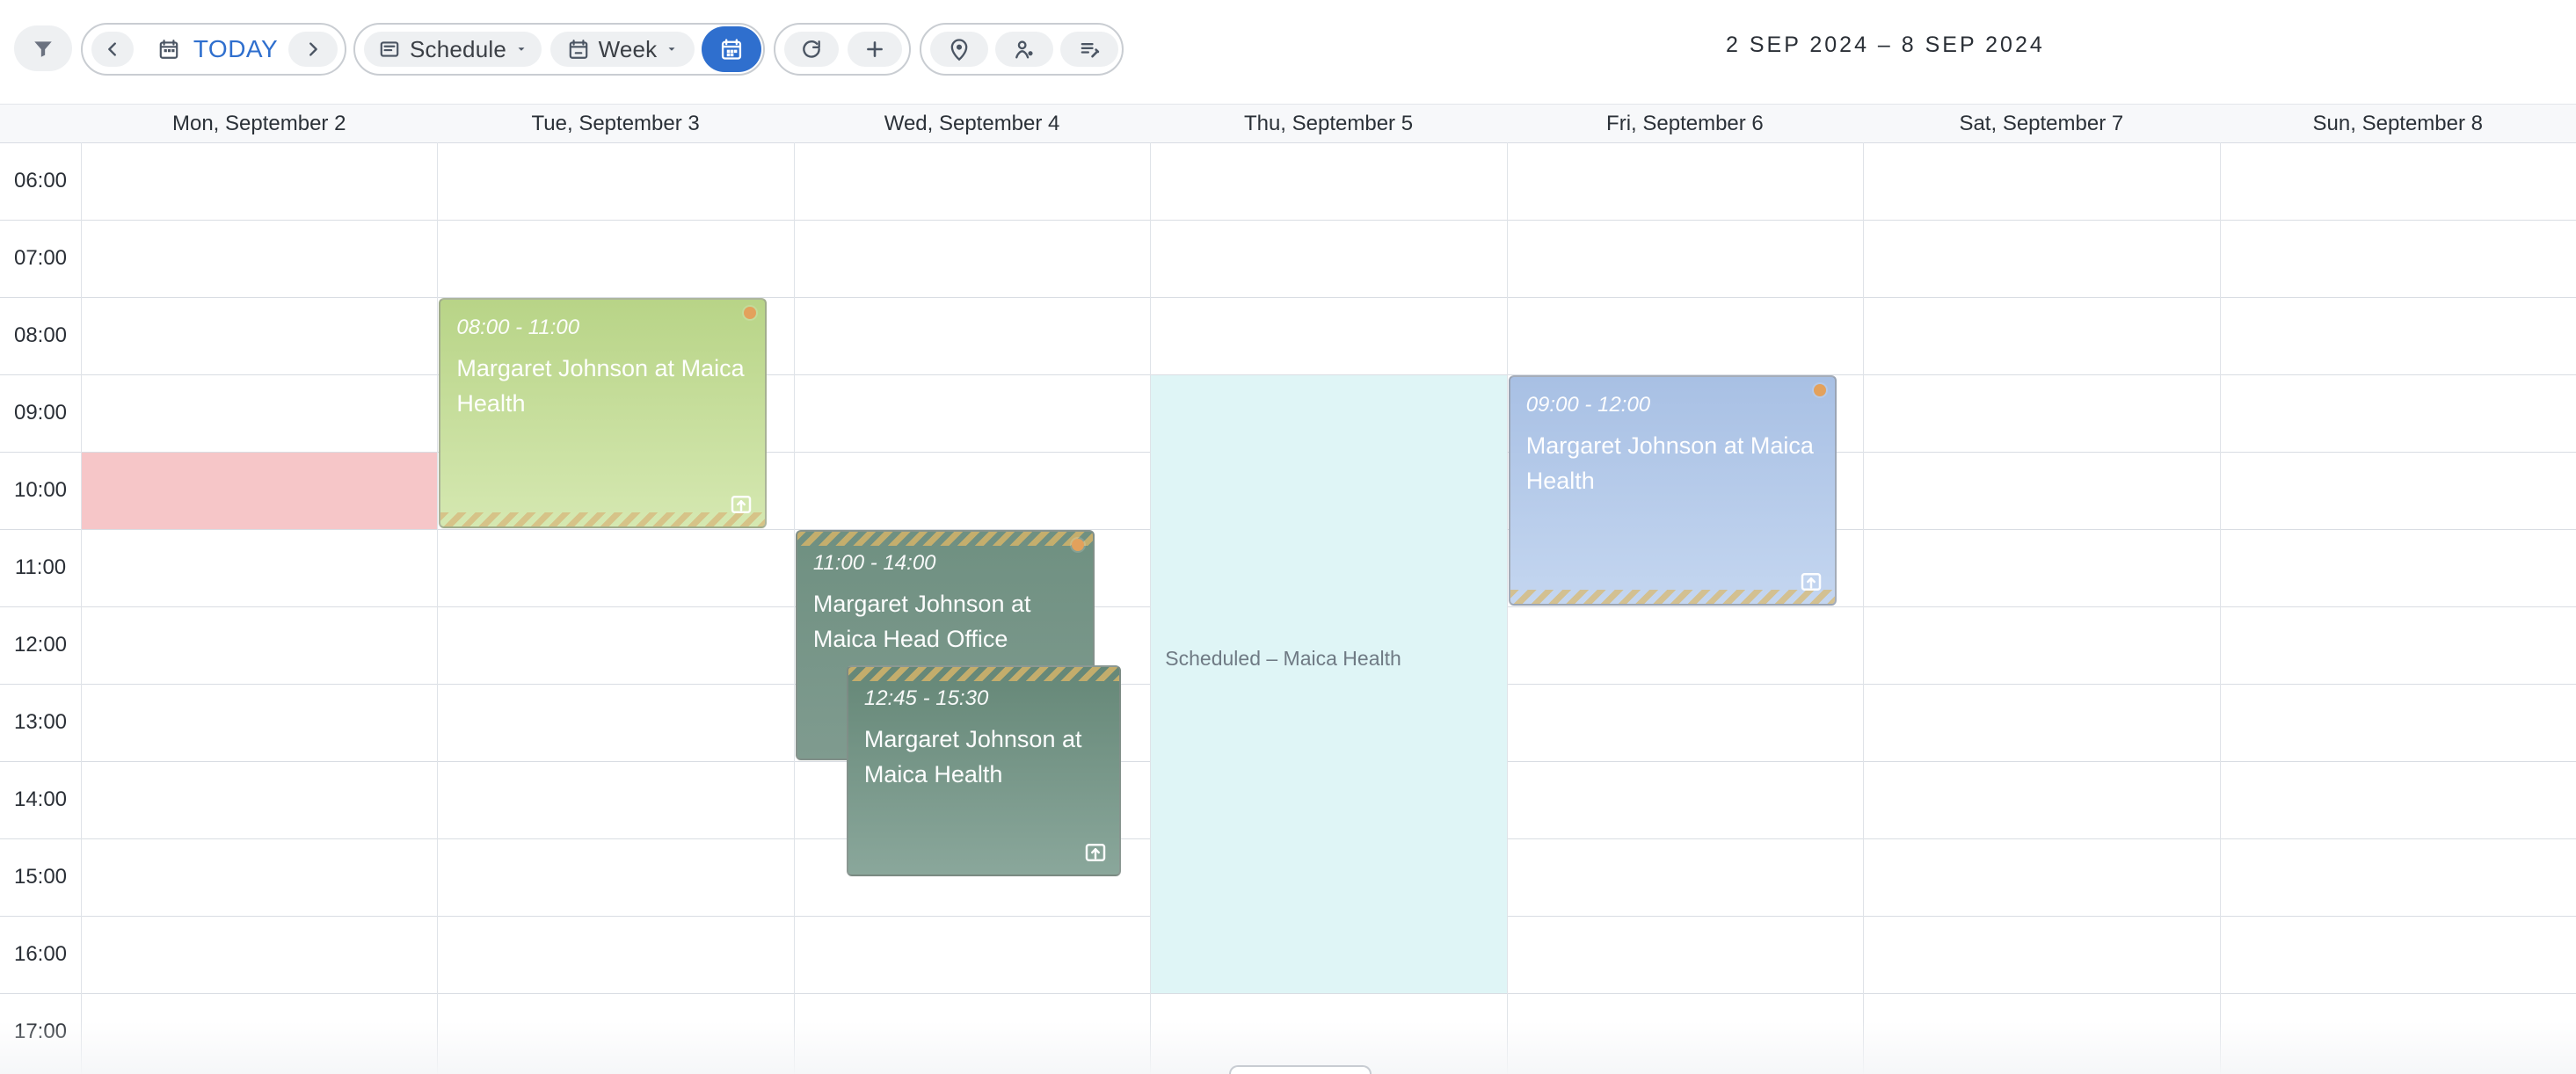 Image resolution: width=2576 pixels, height=1074 pixels. I want to click on calendar-grid-icon, so click(731, 49).